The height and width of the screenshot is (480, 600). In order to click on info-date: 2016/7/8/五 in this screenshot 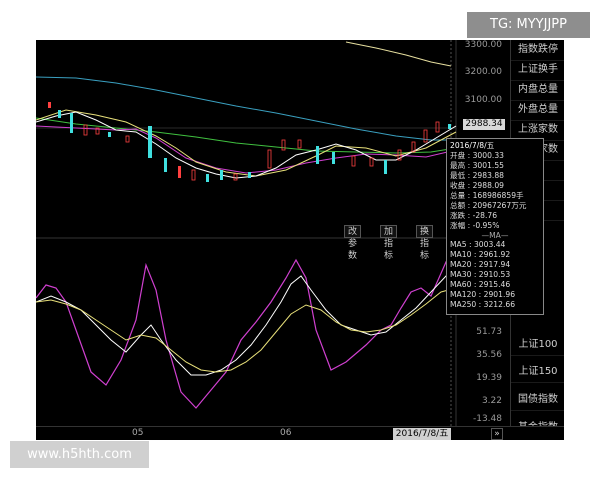, I will do `click(472, 145)`.